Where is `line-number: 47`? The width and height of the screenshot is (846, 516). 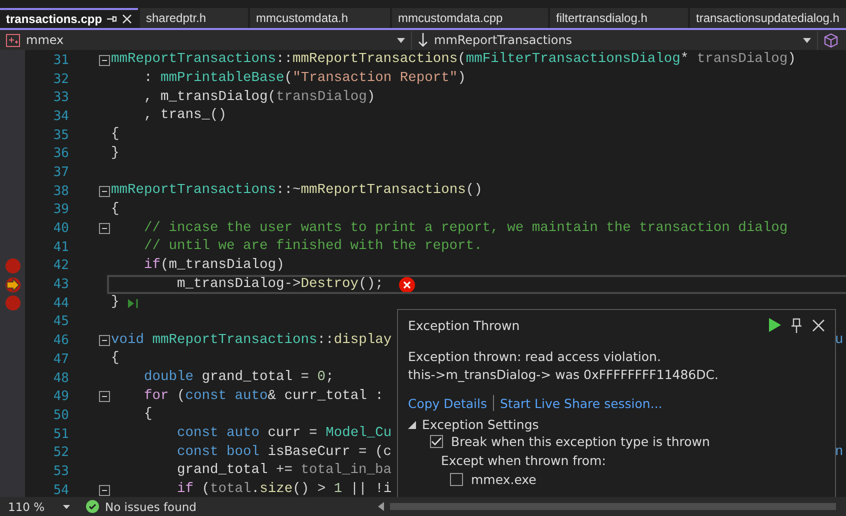 line-number: 47 is located at coordinates (60, 359).